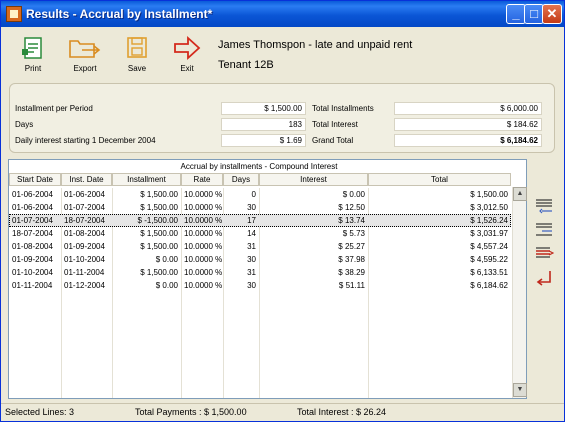 The height and width of the screenshot is (422, 565). What do you see at coordinates (335, 124) in the screenshot?
I see `total-interest-label: Total Interest` at bounding box center [335, 124].